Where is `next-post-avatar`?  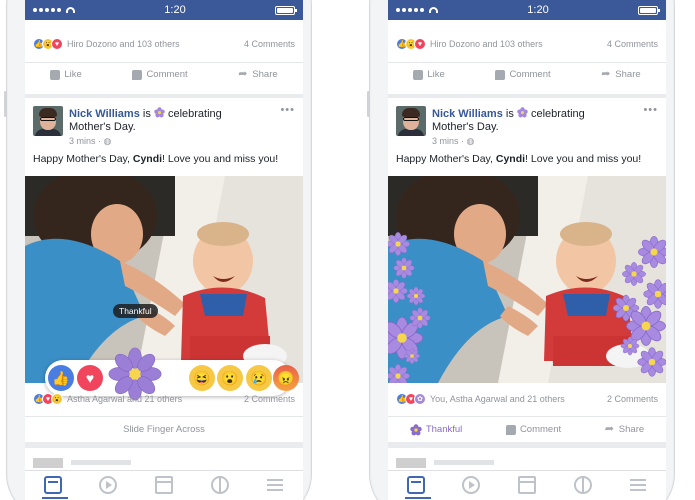
next-post-avatar is located at coordinates (411, 463).